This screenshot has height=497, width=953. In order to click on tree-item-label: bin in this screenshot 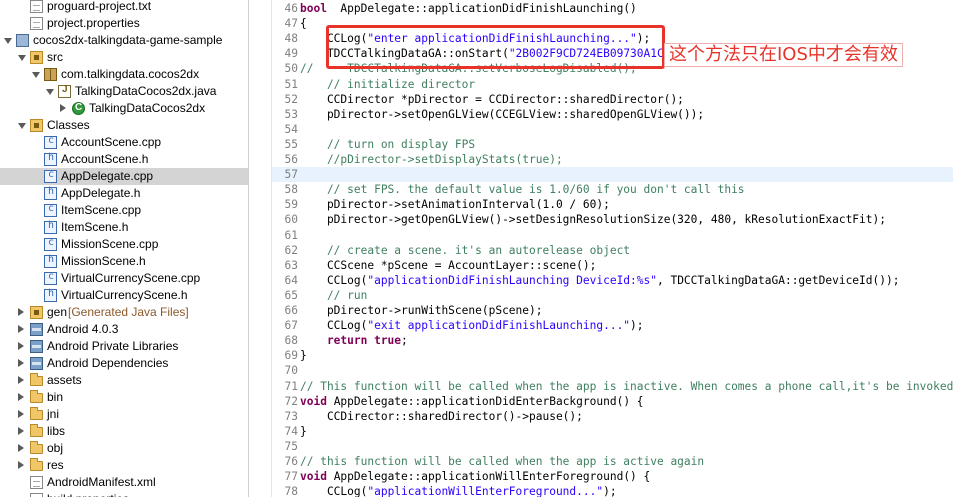, I will do `click(55, 397)`.